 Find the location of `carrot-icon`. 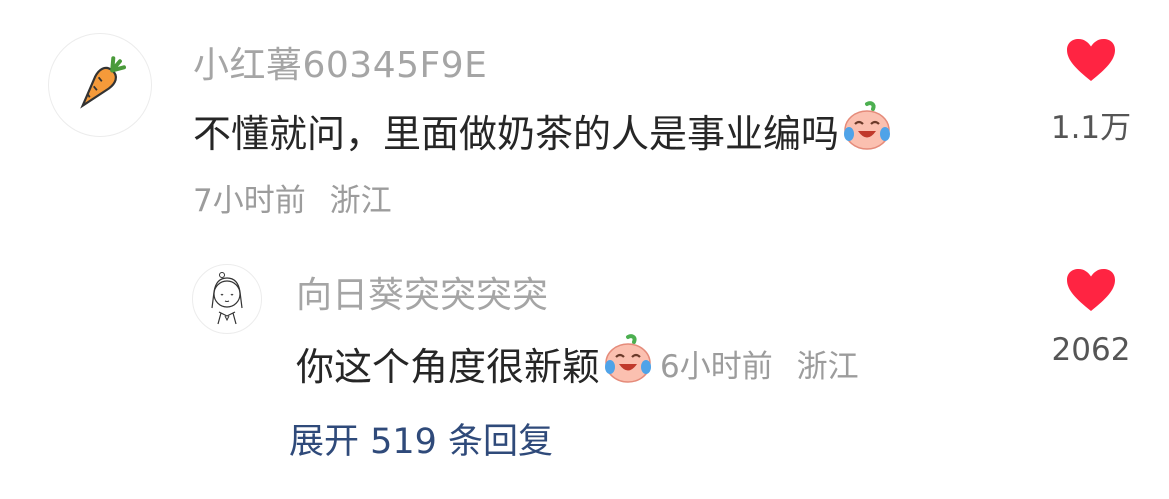

carrot-icon is located at coordinates (103, 82).